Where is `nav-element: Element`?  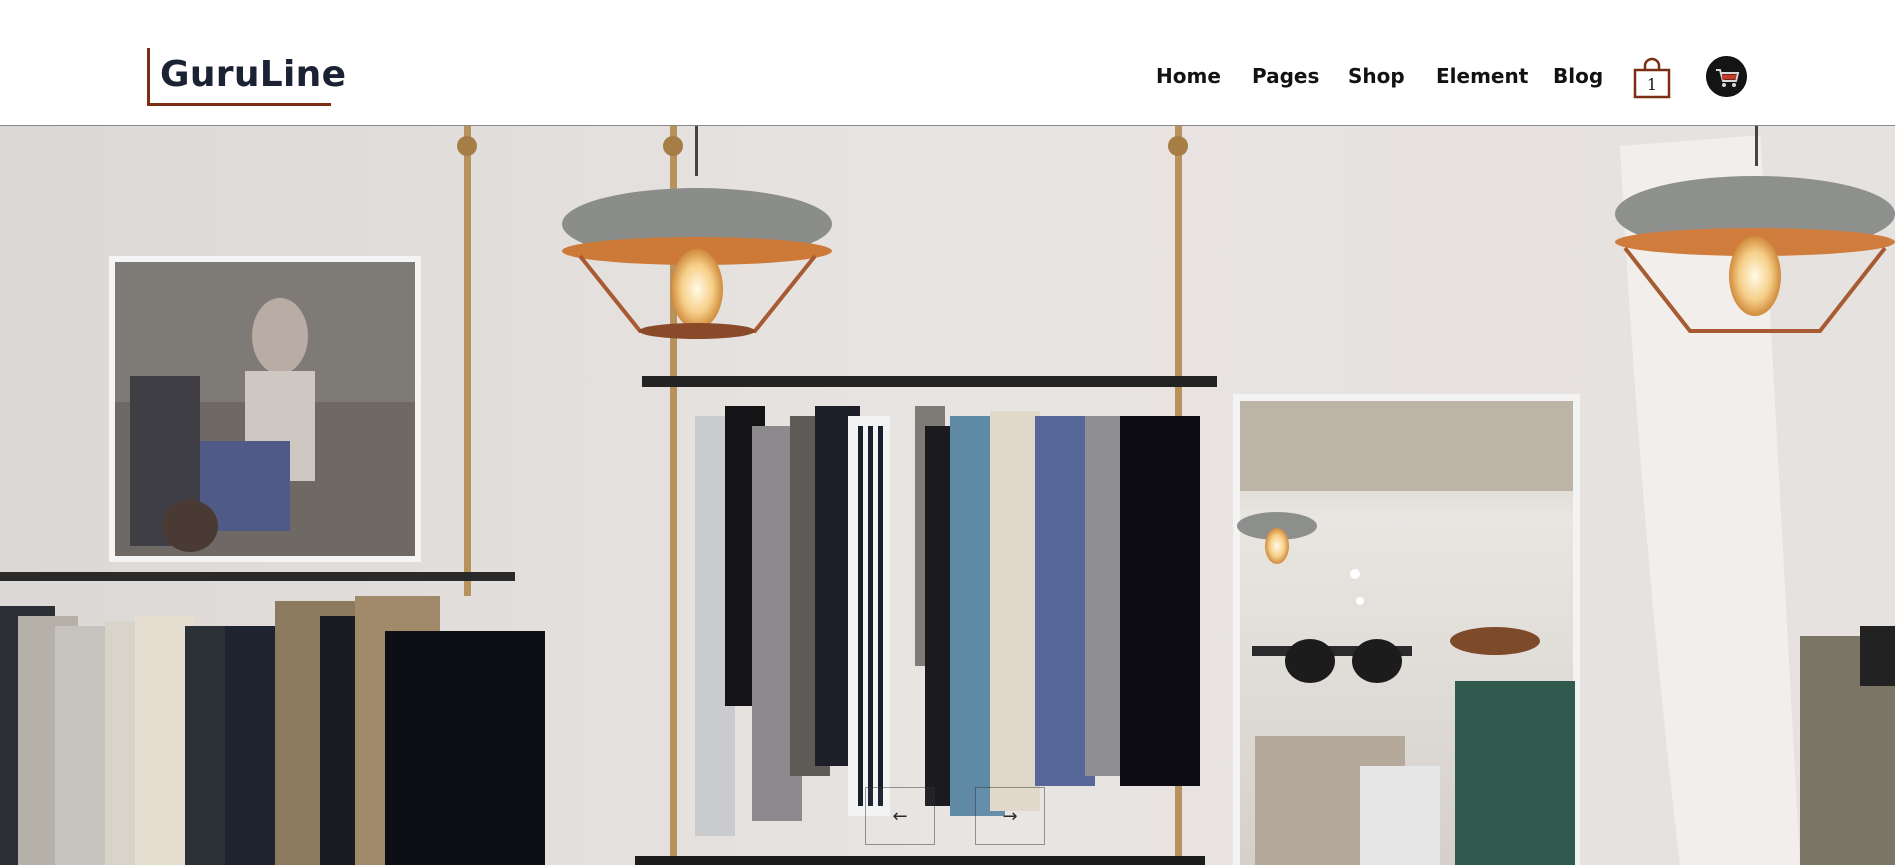 nav-element: Element is located at coordinates (1482, 76).